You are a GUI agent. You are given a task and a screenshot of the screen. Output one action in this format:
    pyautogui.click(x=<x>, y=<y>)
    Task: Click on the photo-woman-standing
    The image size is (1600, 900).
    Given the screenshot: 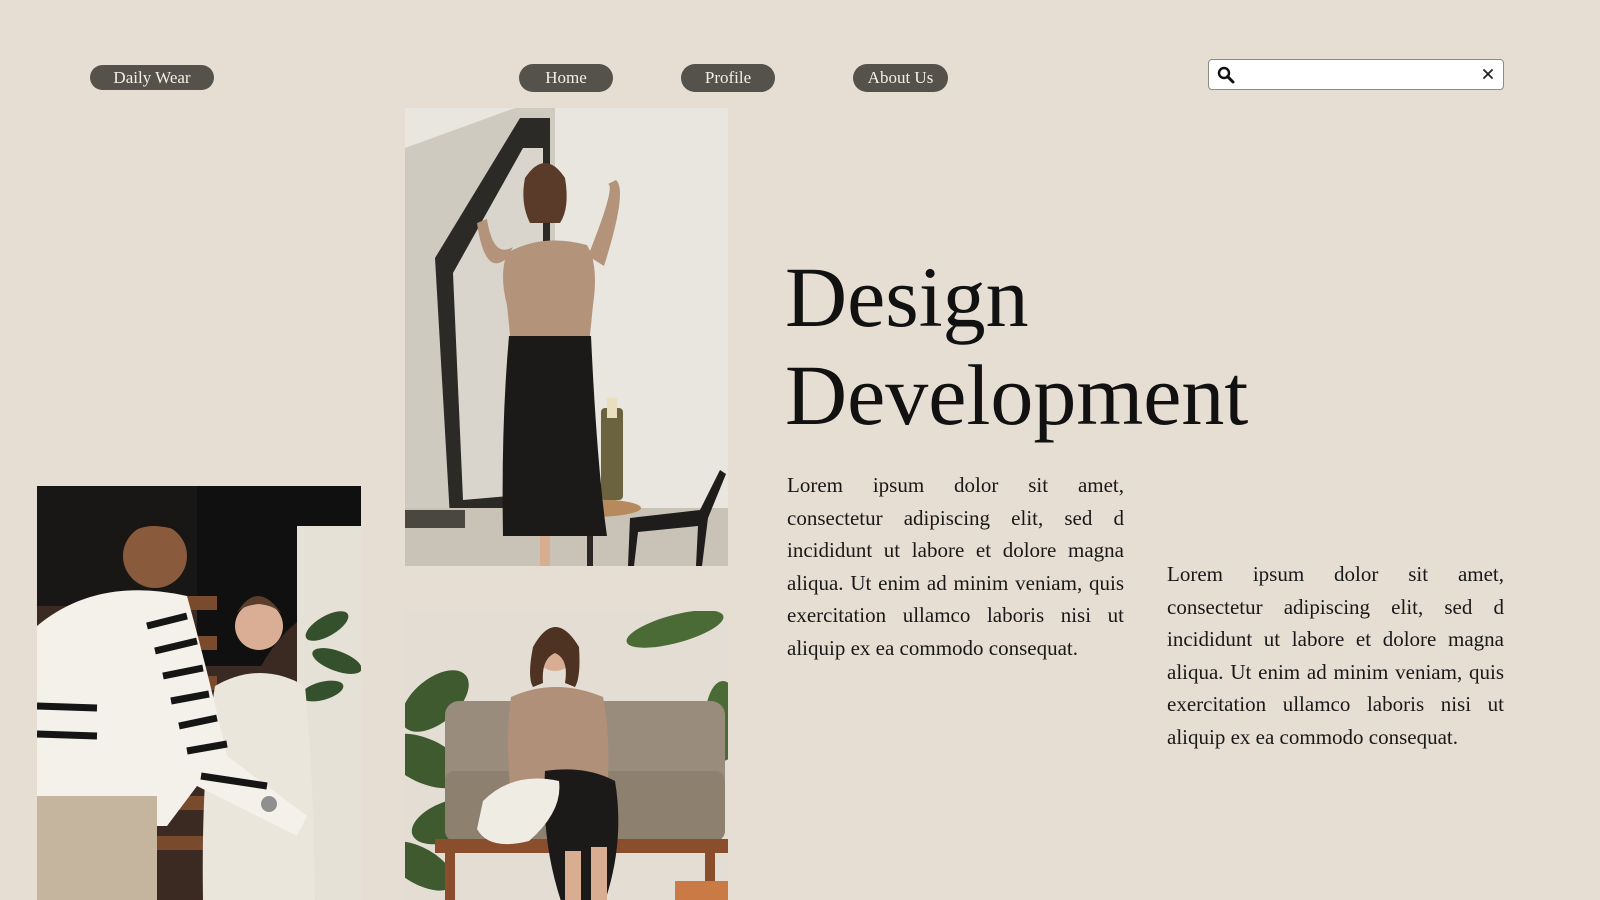 What is the action you would take?
    pyautogui.click(x=566, y=337)
    